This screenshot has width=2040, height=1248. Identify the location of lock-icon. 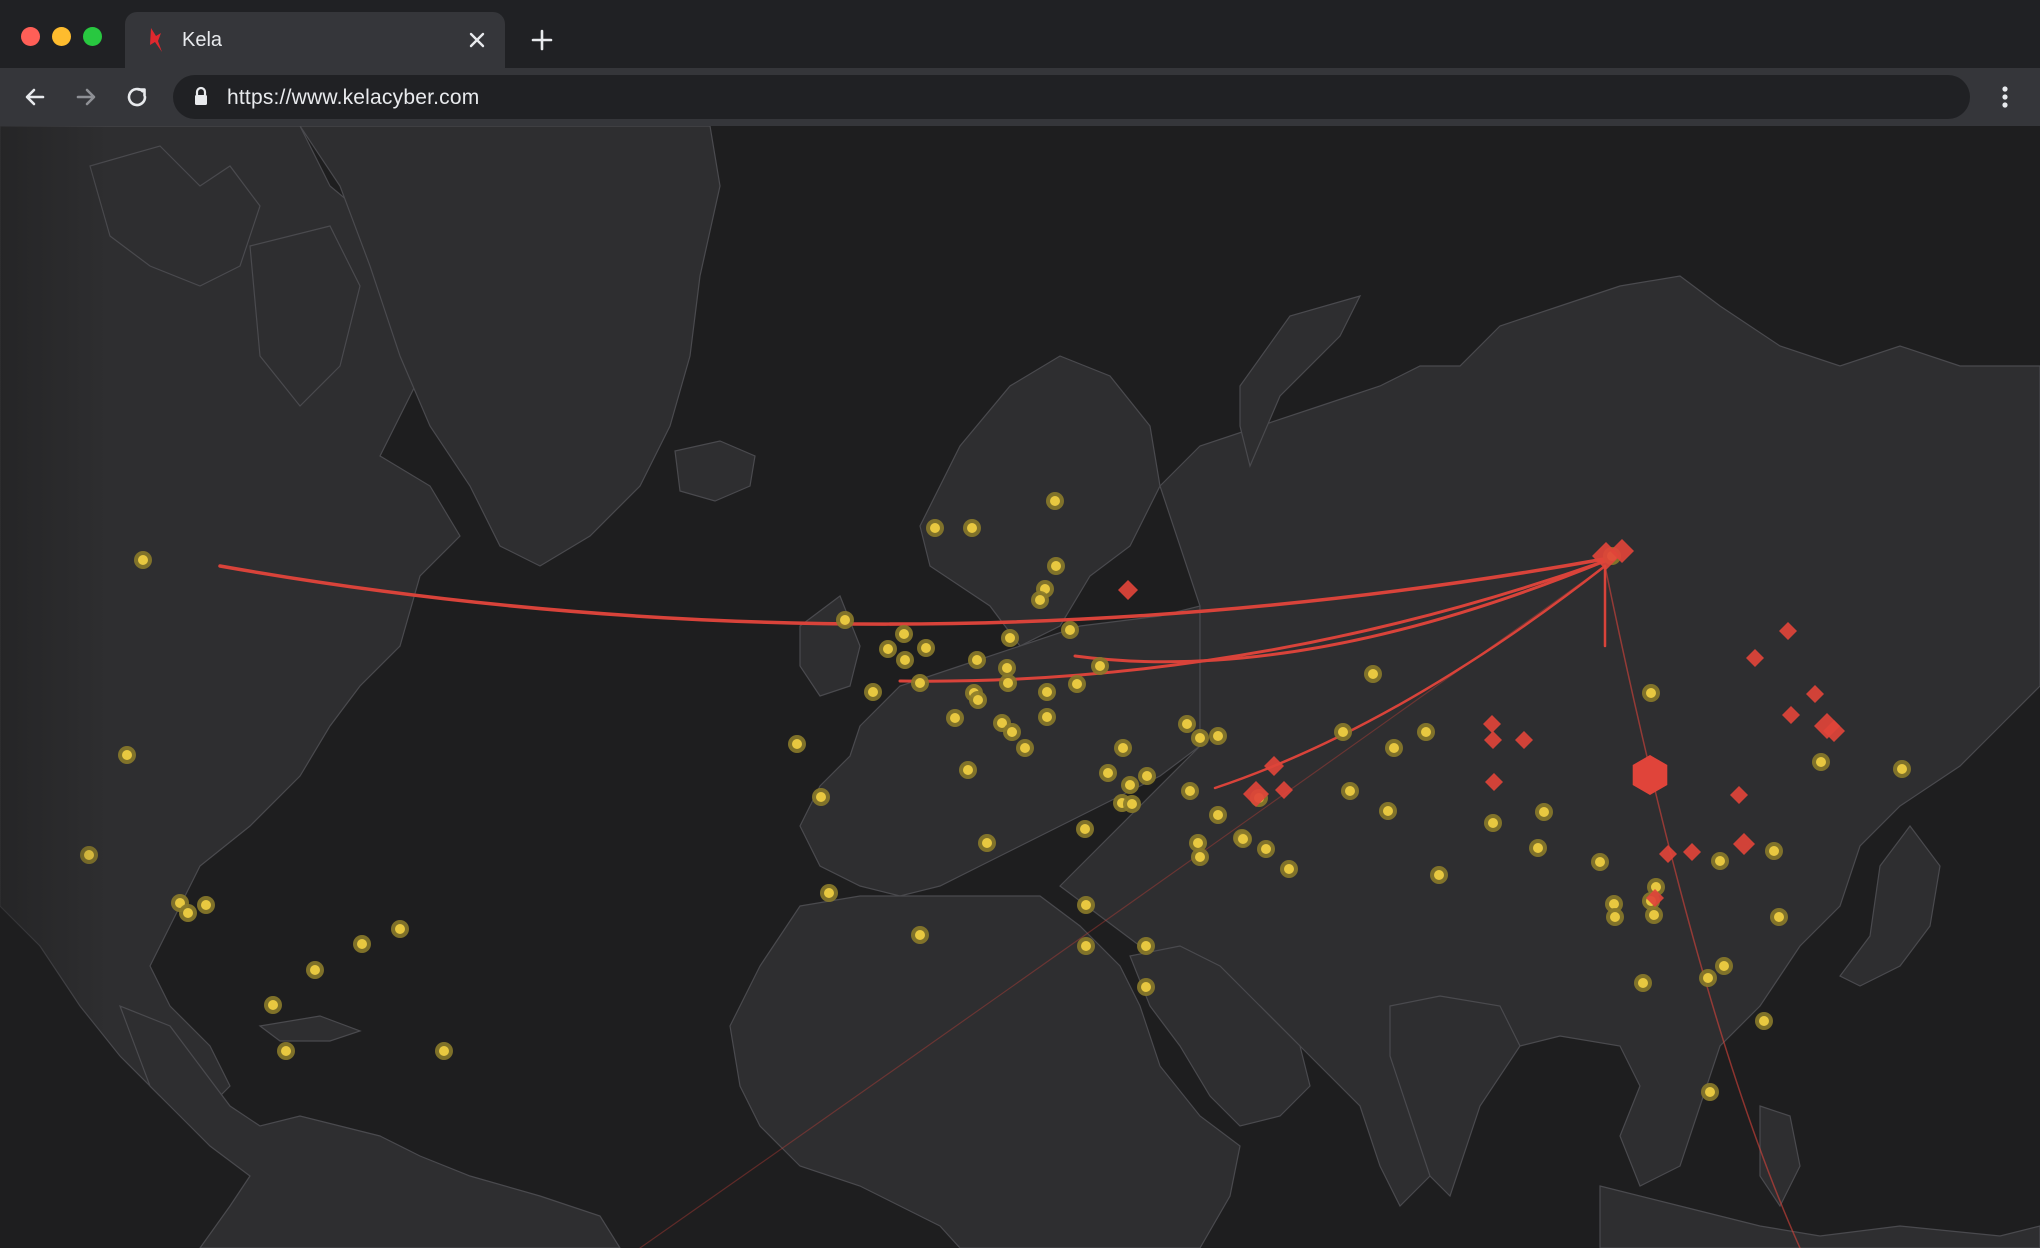
(201, 97).